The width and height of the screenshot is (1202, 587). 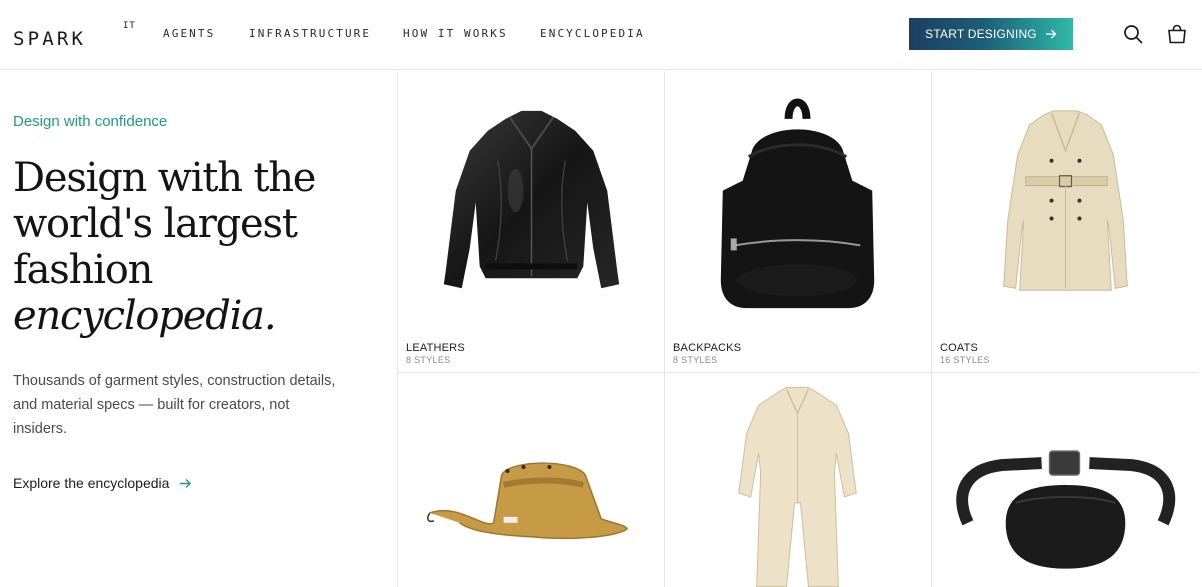 I want to click on headline-line-3: fashion, so click(x=83, y=270).